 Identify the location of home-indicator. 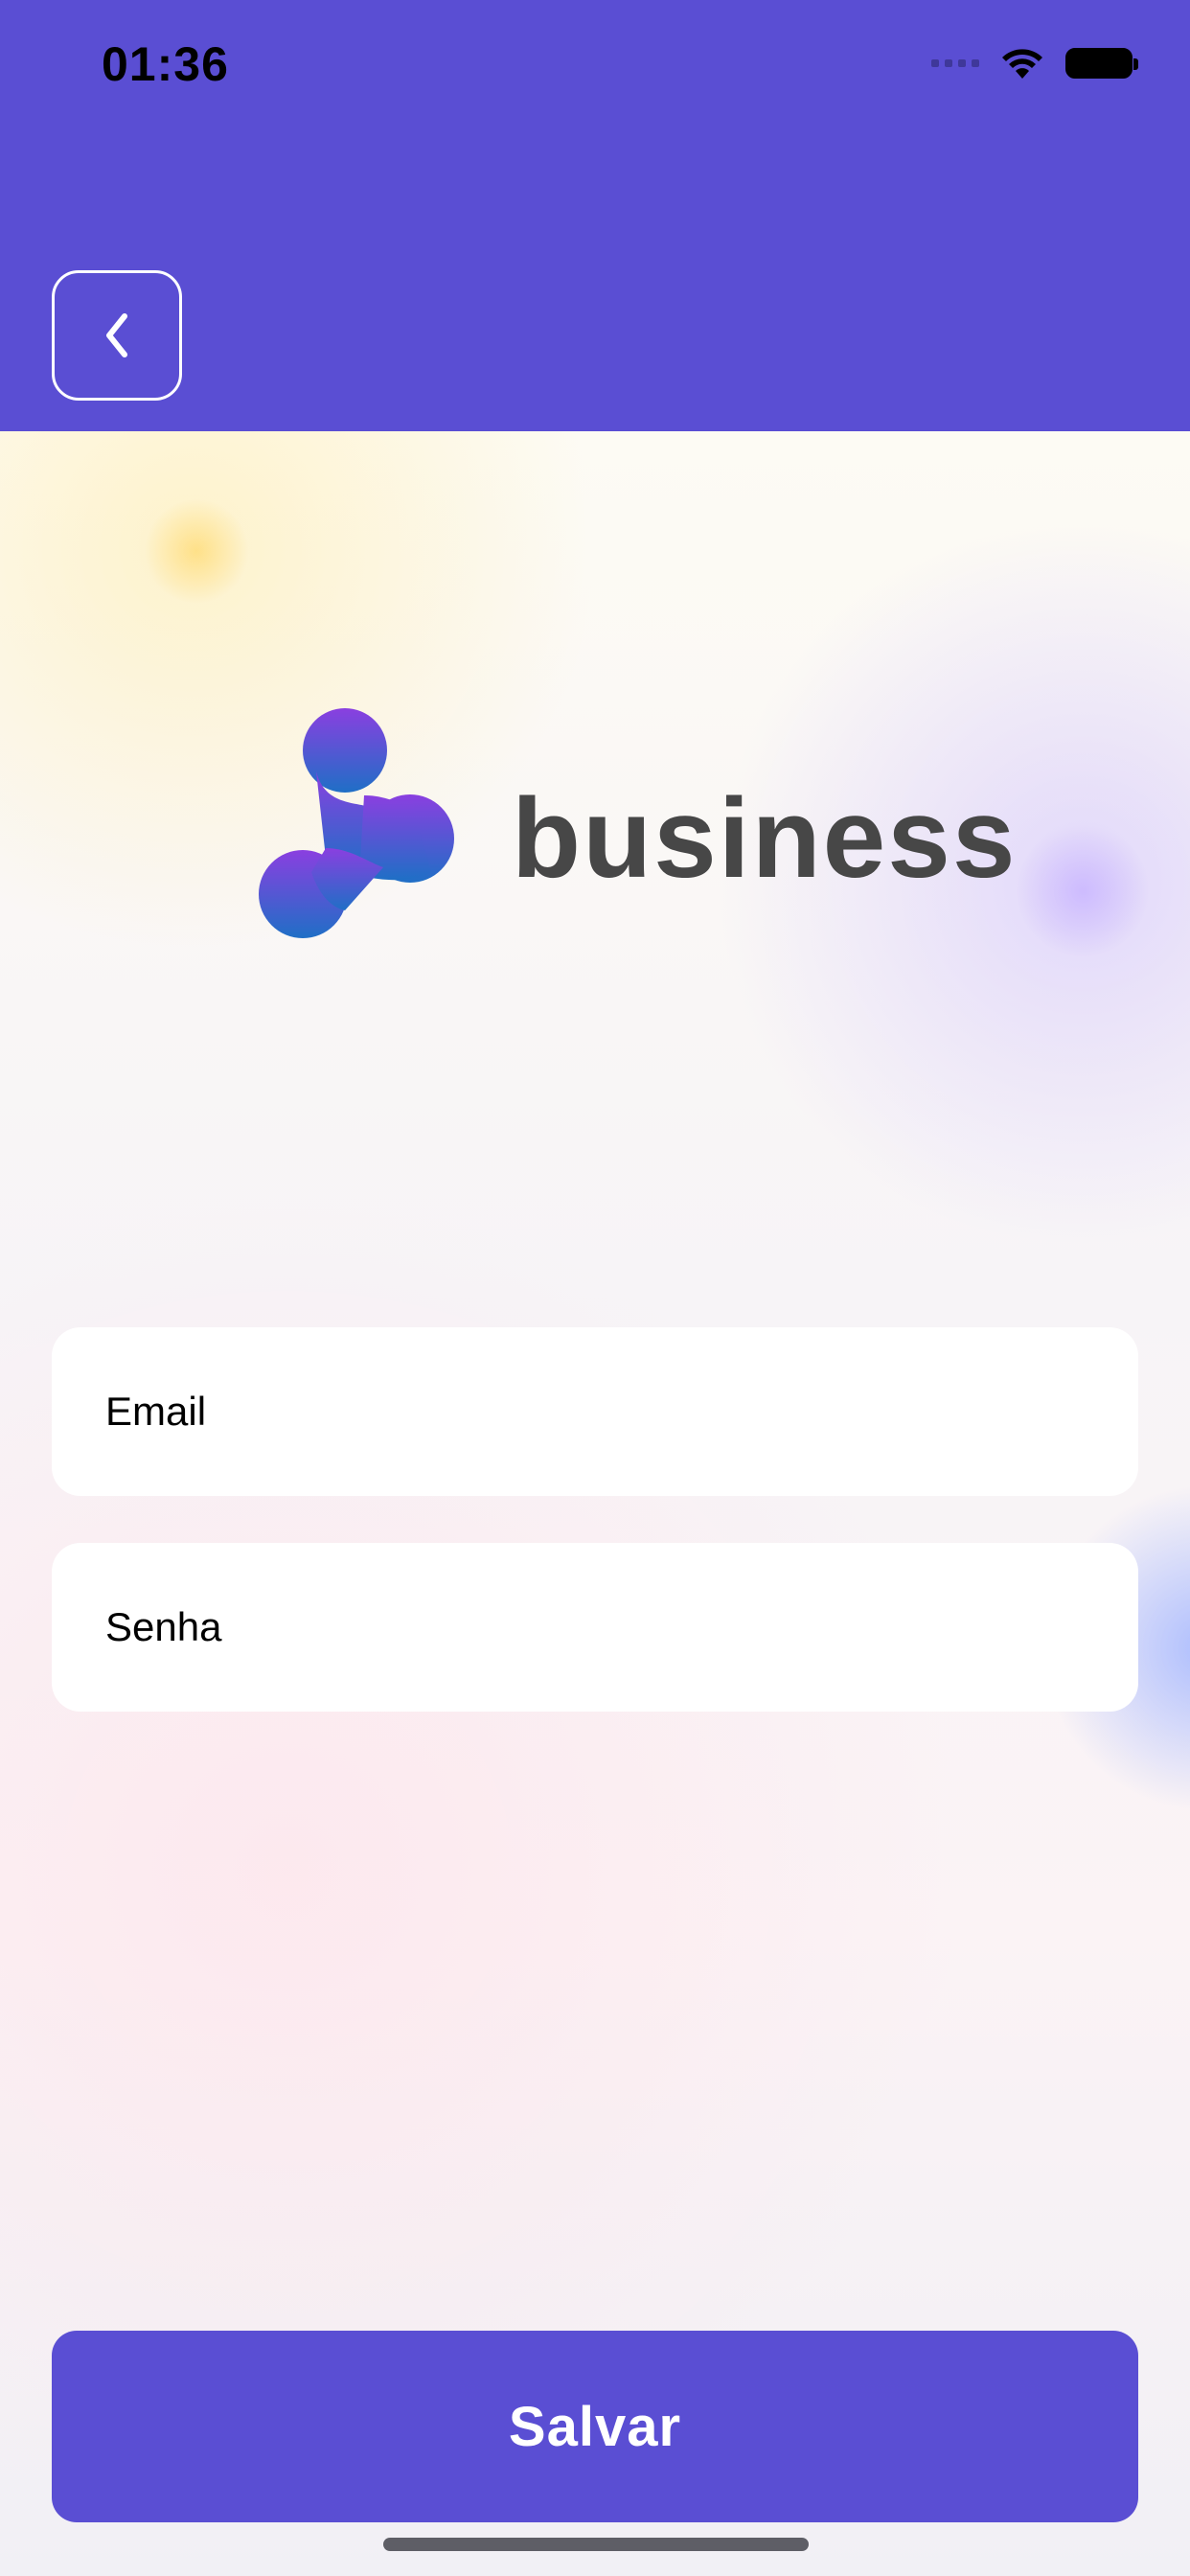
(596, 2544).